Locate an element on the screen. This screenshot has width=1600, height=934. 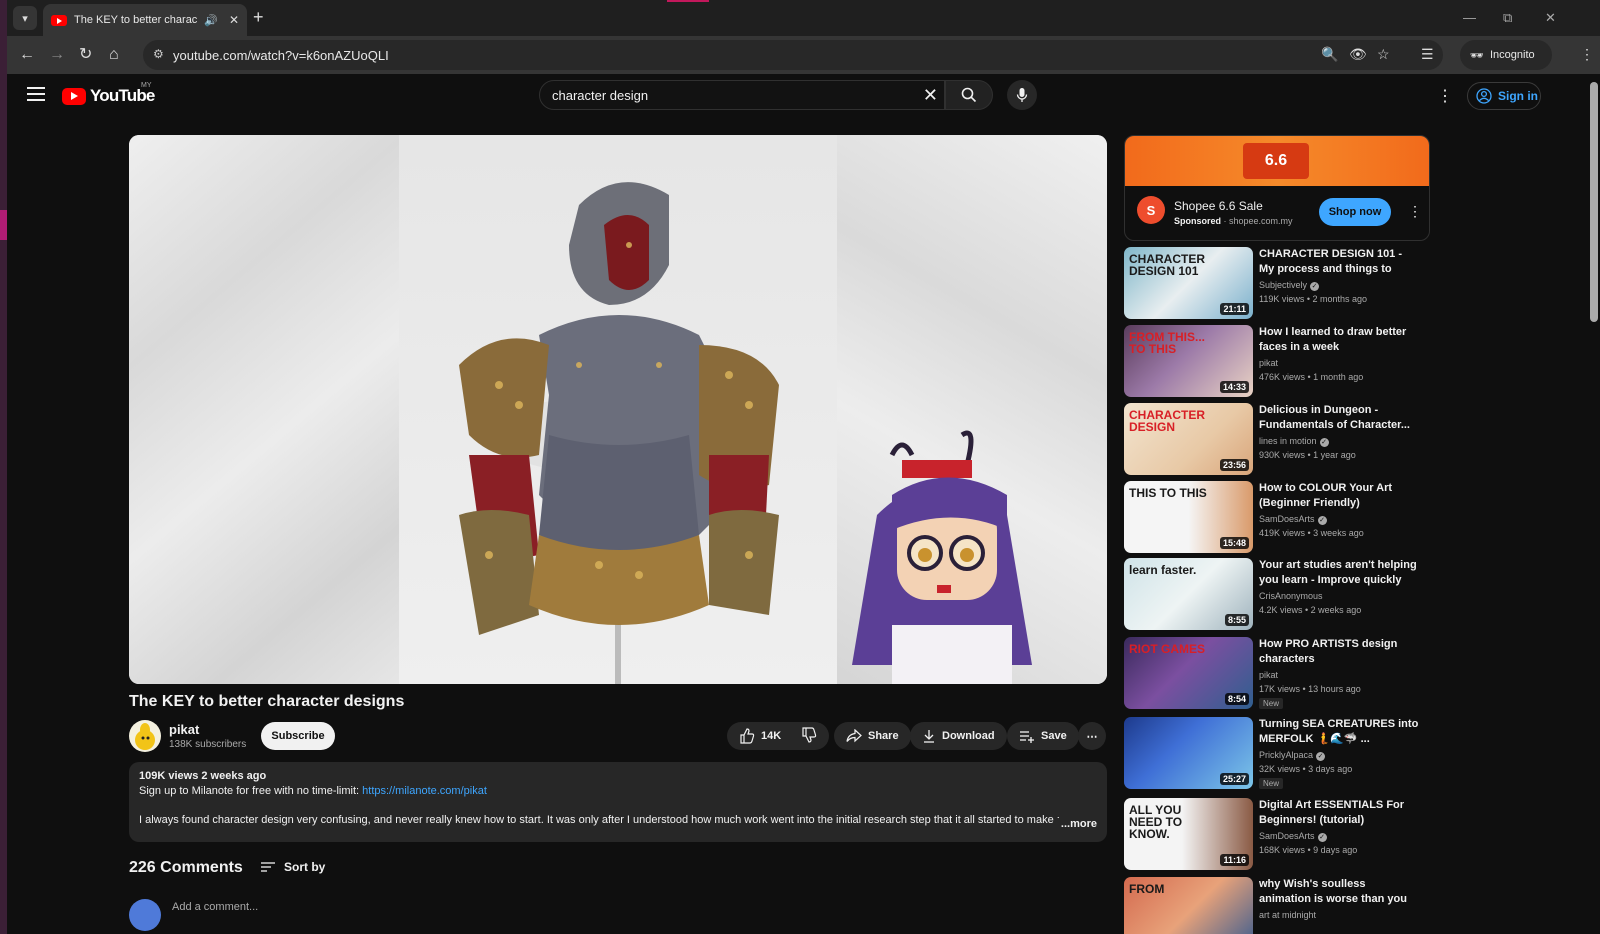
related-video-thumbnail: ALL YOU NEED TO KNOW. 11:16 is located at coordinates (1188, 834).